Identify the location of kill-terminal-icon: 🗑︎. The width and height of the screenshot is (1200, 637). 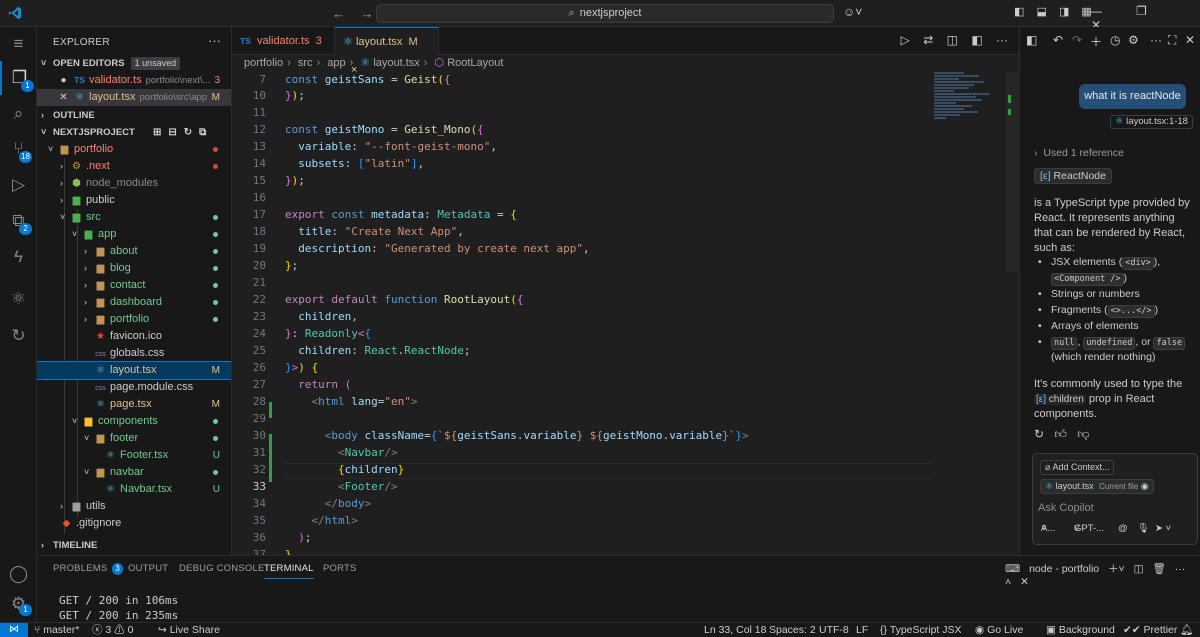
(1158, 569).